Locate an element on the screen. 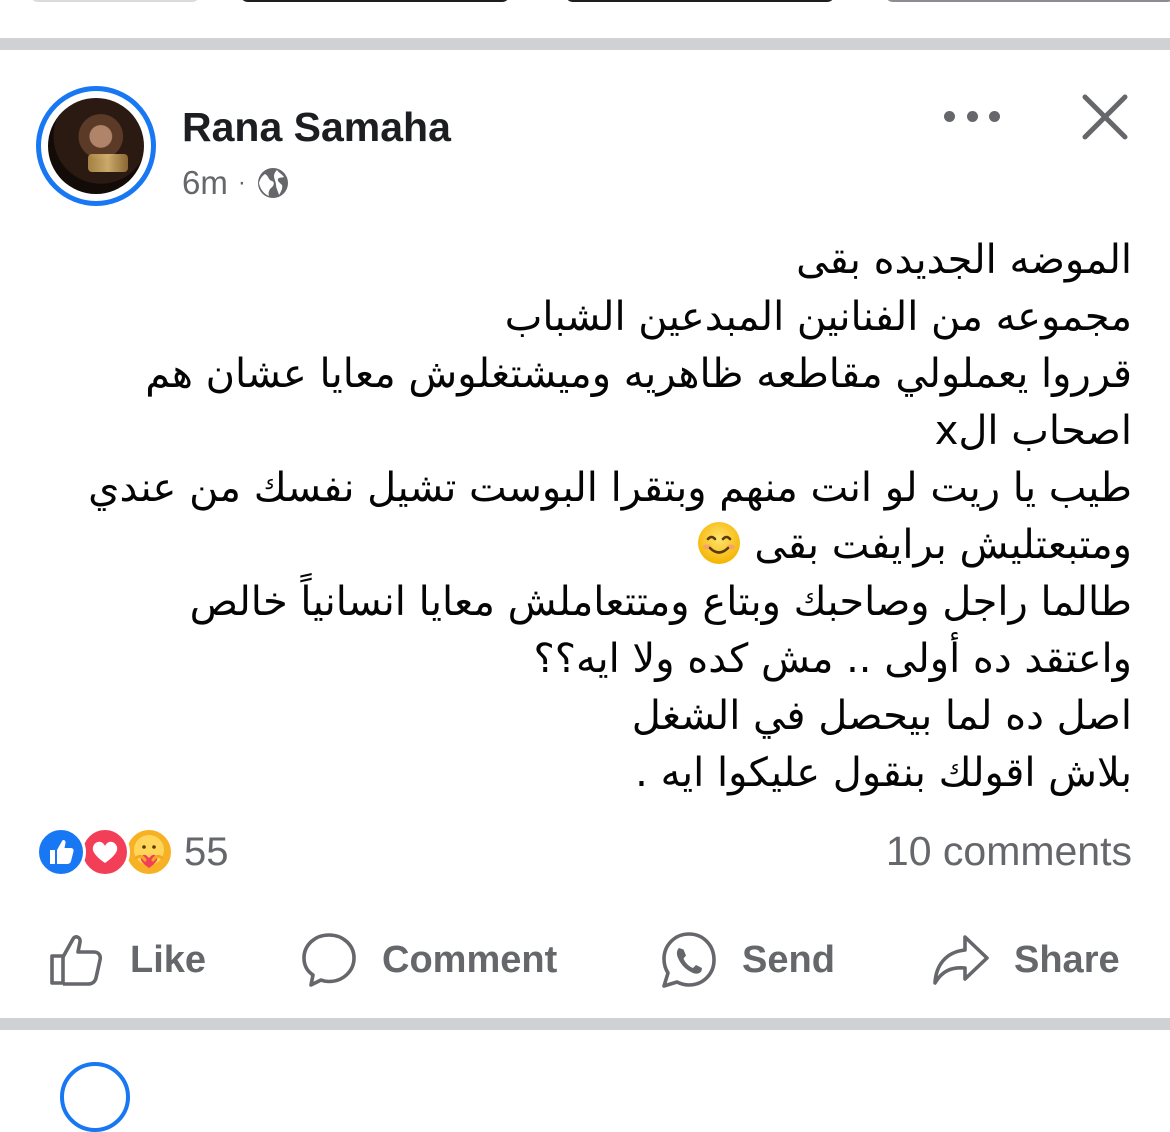  avatar-image is located at coordinates (96, 146).